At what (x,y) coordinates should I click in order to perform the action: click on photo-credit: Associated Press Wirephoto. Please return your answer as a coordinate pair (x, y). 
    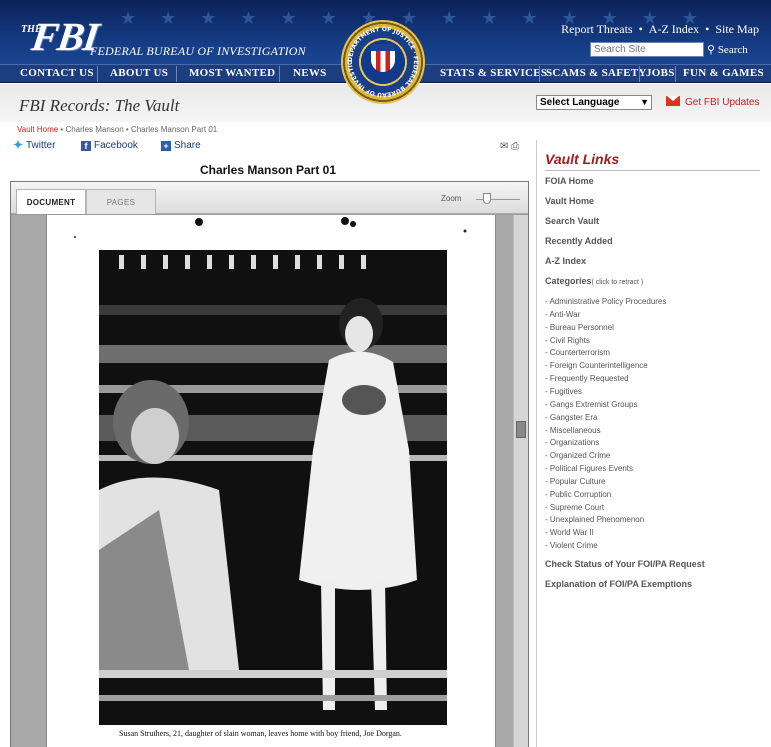
    Looking at the image, I should click on (409, 722).